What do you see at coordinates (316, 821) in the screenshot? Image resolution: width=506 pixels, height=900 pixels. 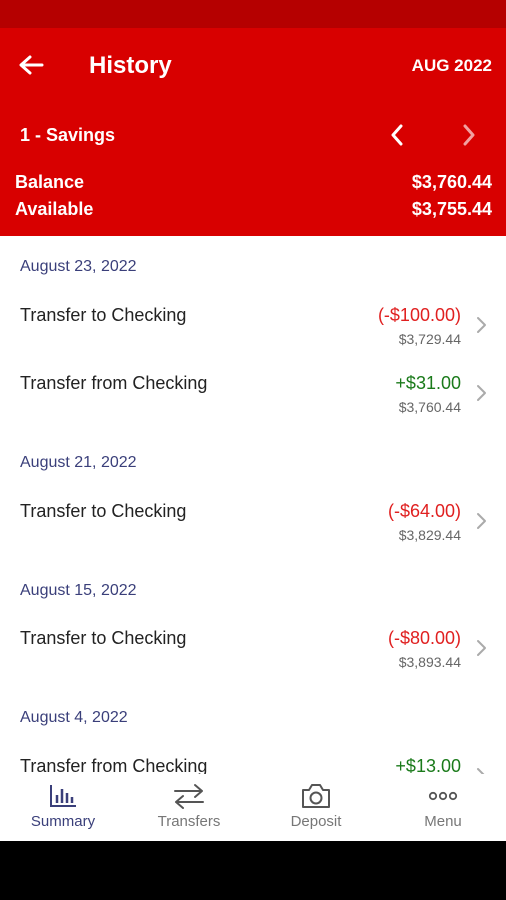 I see `nav-deposit-label: Deposit` at bounding box center [316, 821].